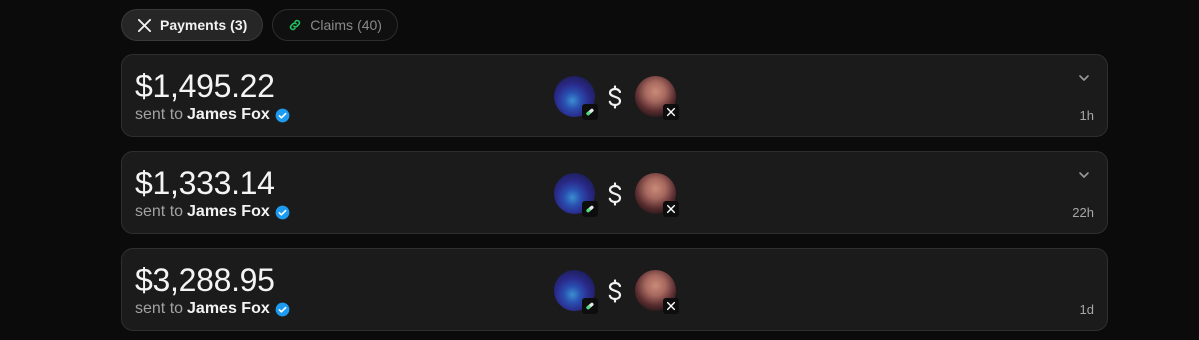 The image size is (1199, 340). Describe the element at coordinates (369, 25) in the screenshot. I see `tab-claims-count: (40)` at that location.